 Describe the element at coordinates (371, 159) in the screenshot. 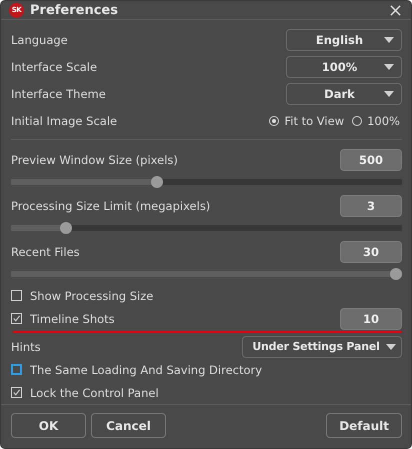

I see `value-field: 500` at that location.